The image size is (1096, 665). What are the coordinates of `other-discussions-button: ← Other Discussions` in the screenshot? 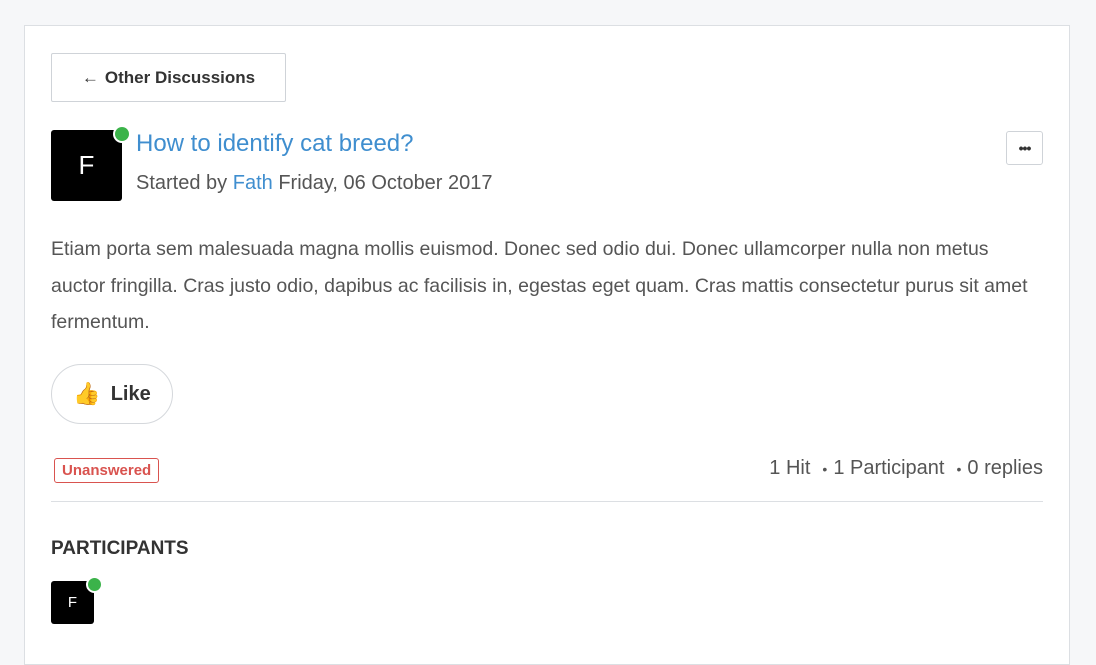 It's located at (168, 77).